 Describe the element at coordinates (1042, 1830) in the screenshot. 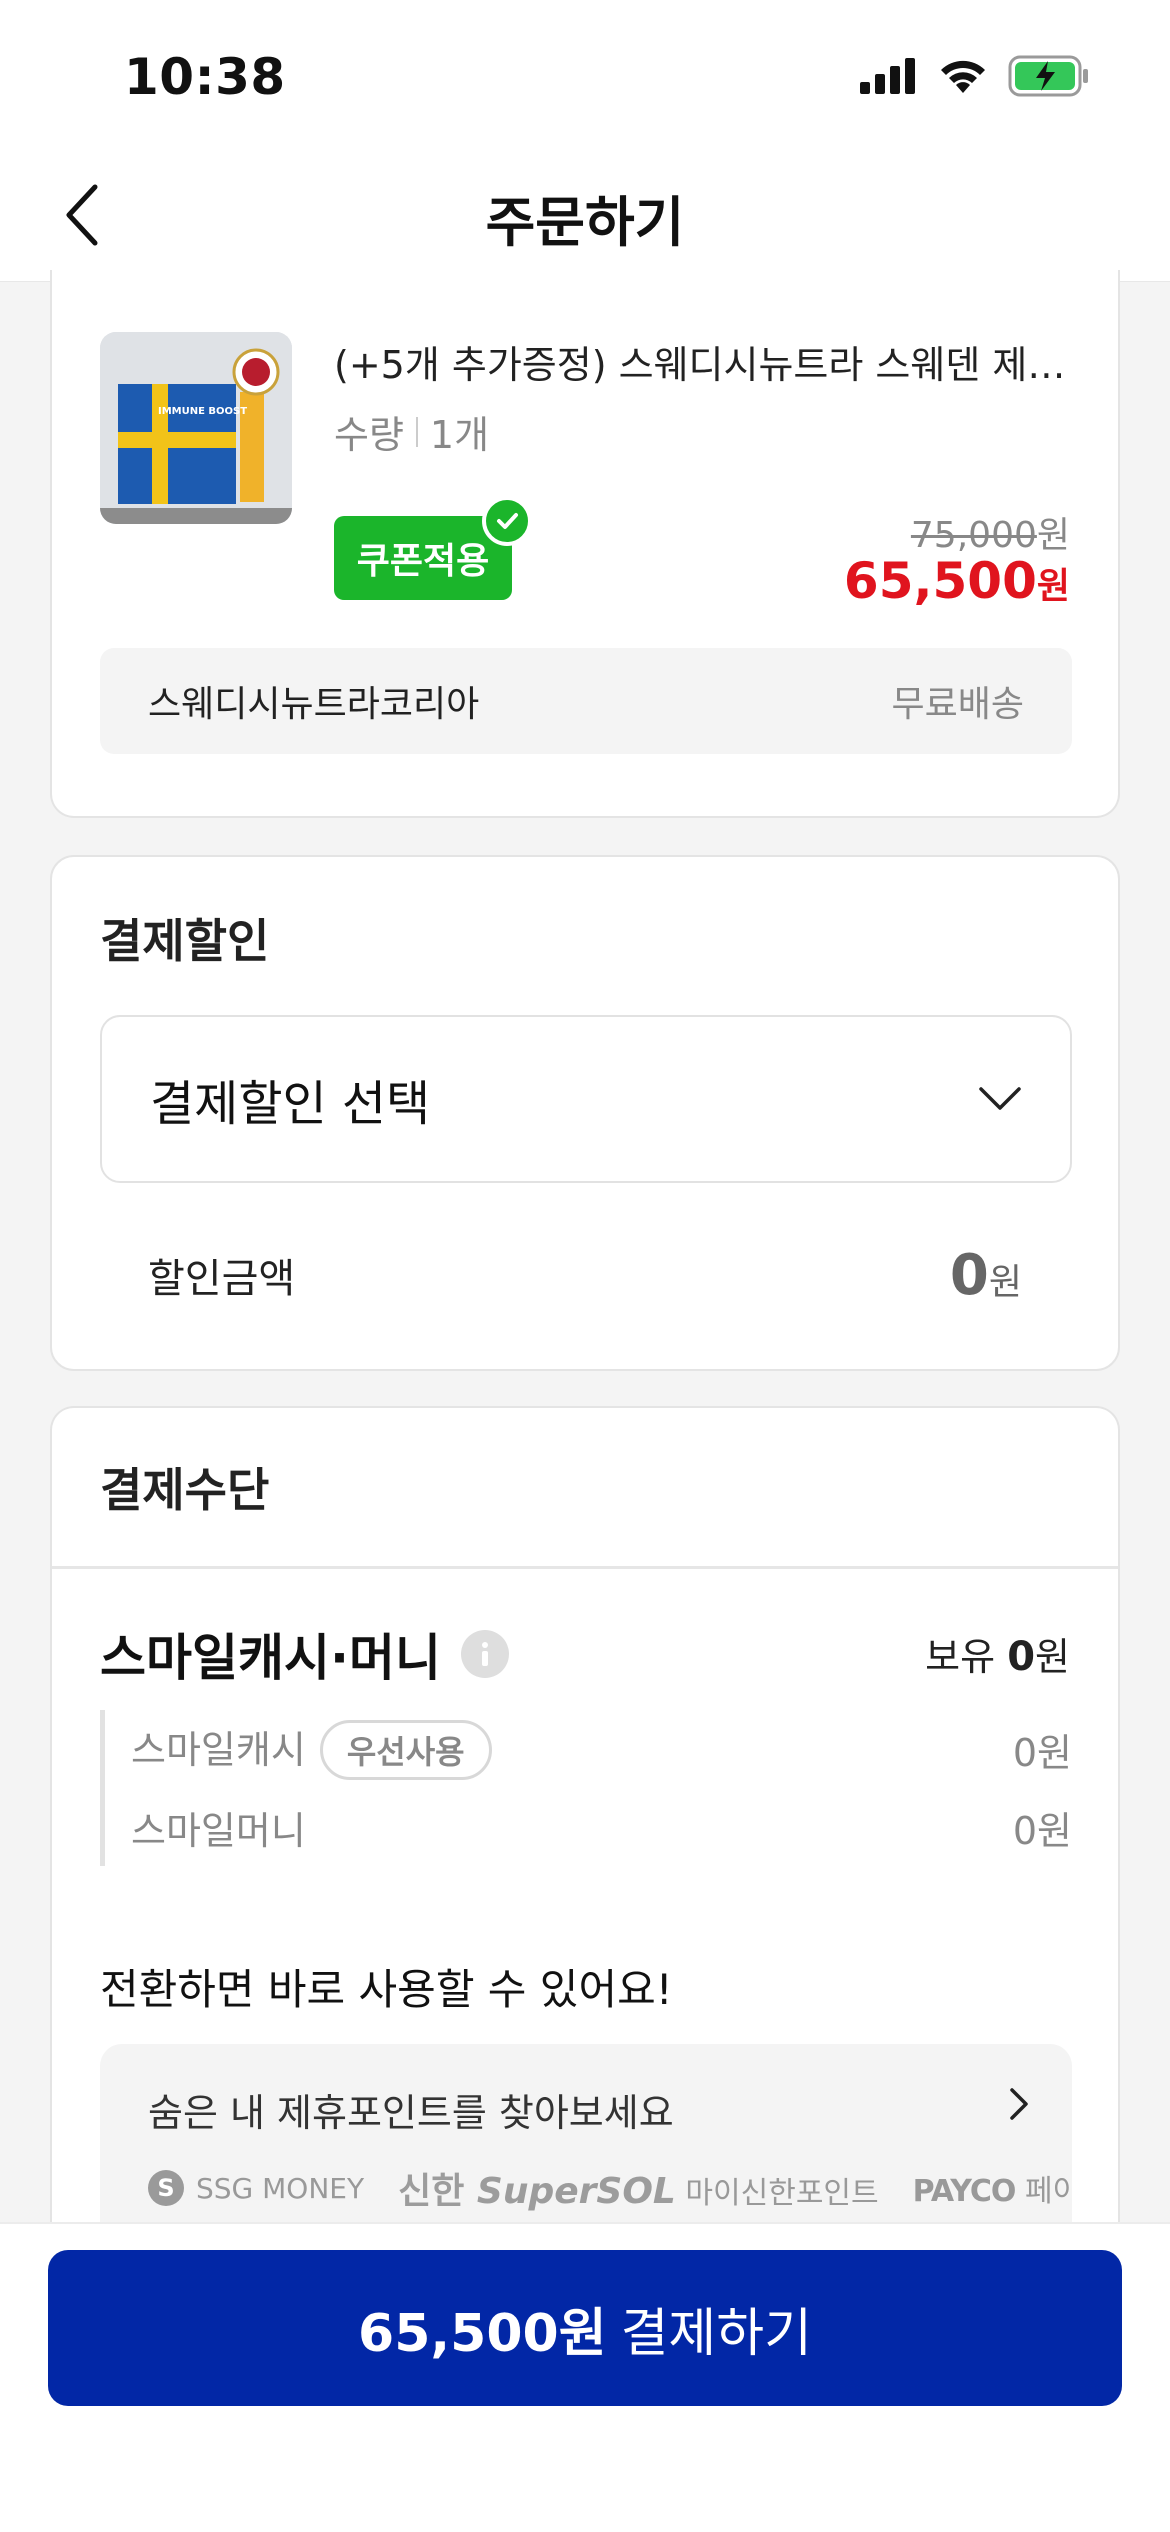

I see `smile-money-value: 0원` at that location.